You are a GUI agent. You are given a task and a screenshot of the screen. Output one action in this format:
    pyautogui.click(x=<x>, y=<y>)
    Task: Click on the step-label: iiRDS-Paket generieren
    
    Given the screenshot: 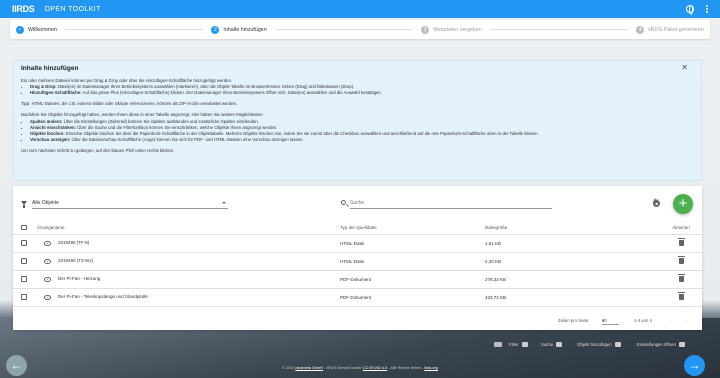 What is the action you would take?
    pyautogui.click(x=676, y=29)
    